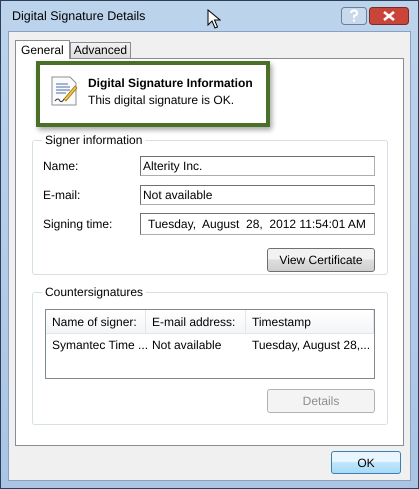  Describe the element at coordinates (42, 49) in the screenshot. I see `tab: General` at that location.